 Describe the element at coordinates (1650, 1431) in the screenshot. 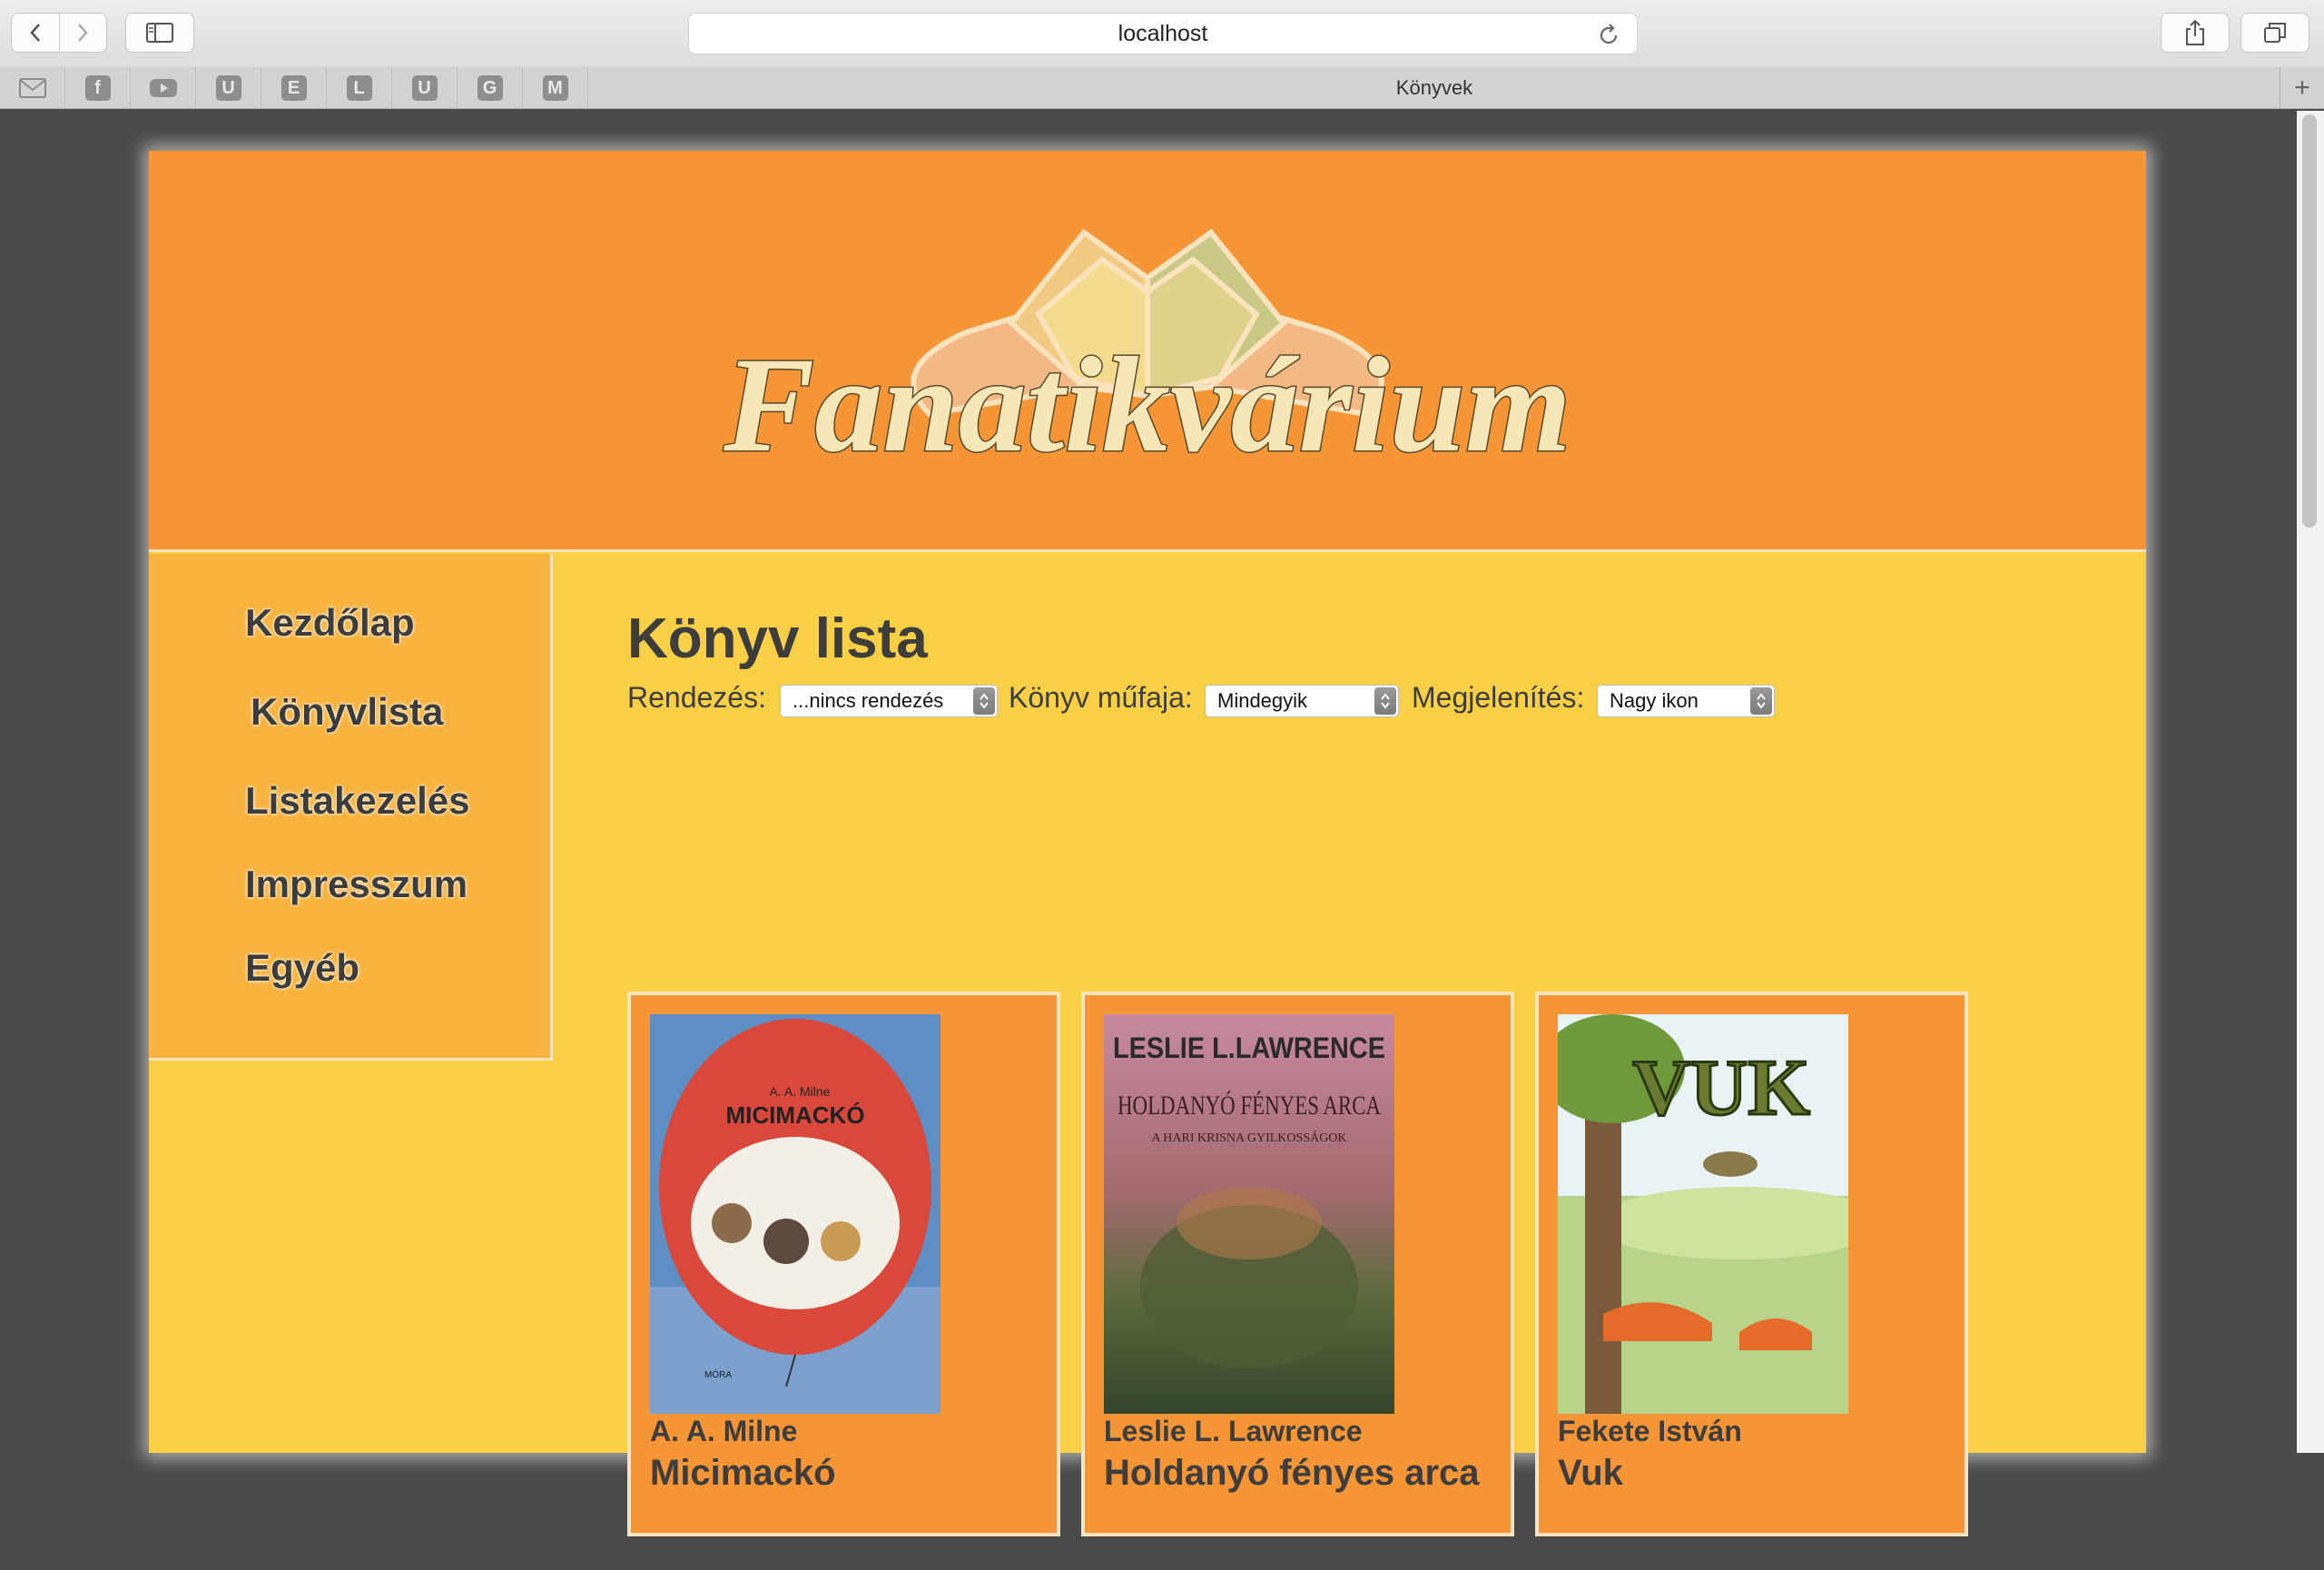

I see `book-author: Fekete István` at that location.